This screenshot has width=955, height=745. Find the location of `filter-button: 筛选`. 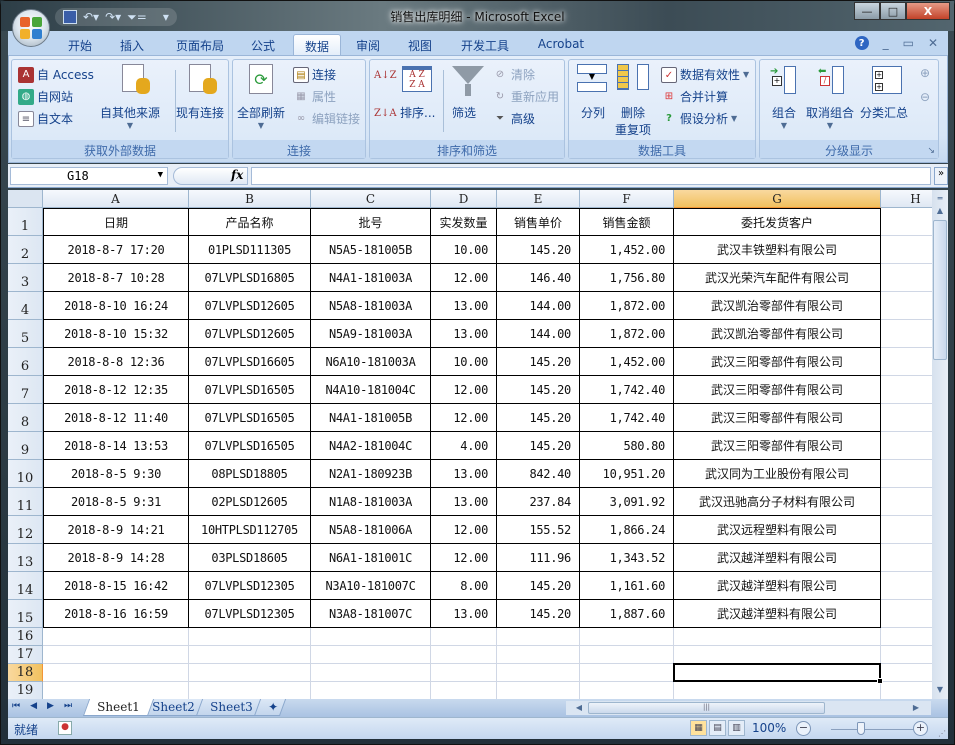

filter-button: 筛选 is located at coordinates (464, 112).